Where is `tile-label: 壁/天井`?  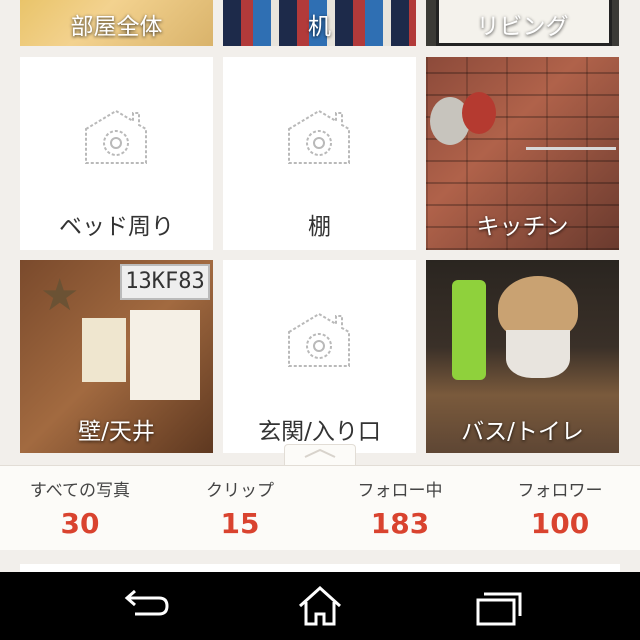
tile-label: 壁/天井 is located at coordinates (116, 432).